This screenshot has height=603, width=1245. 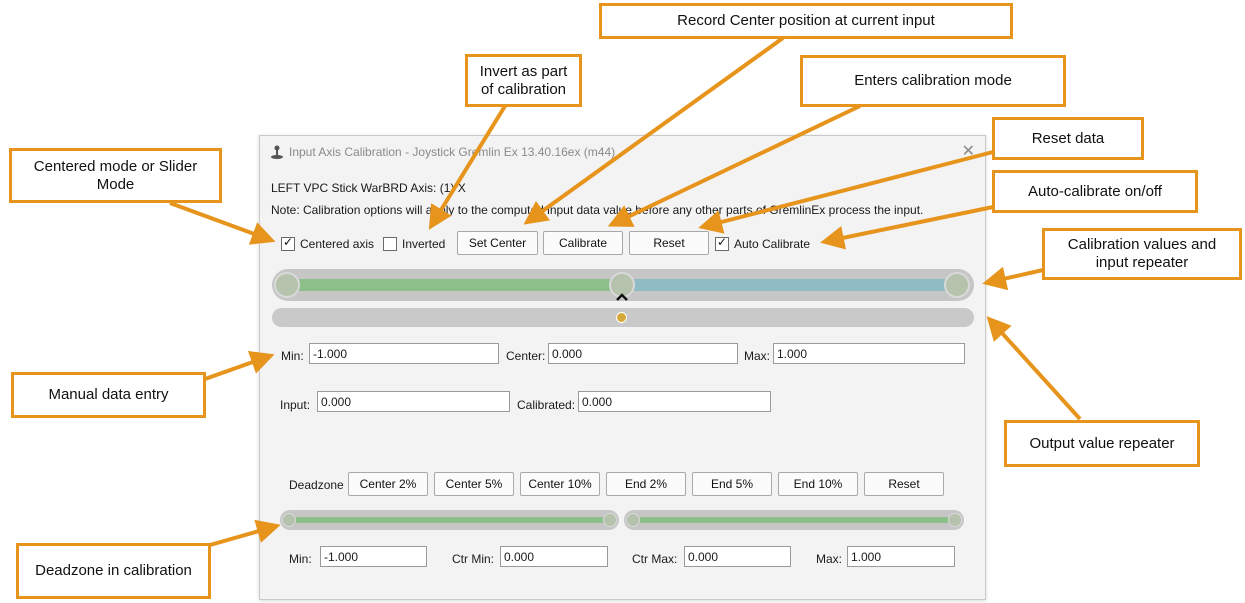 I want to click on callout-invert: Invert as part of calibration, so click(x=523, y=80).